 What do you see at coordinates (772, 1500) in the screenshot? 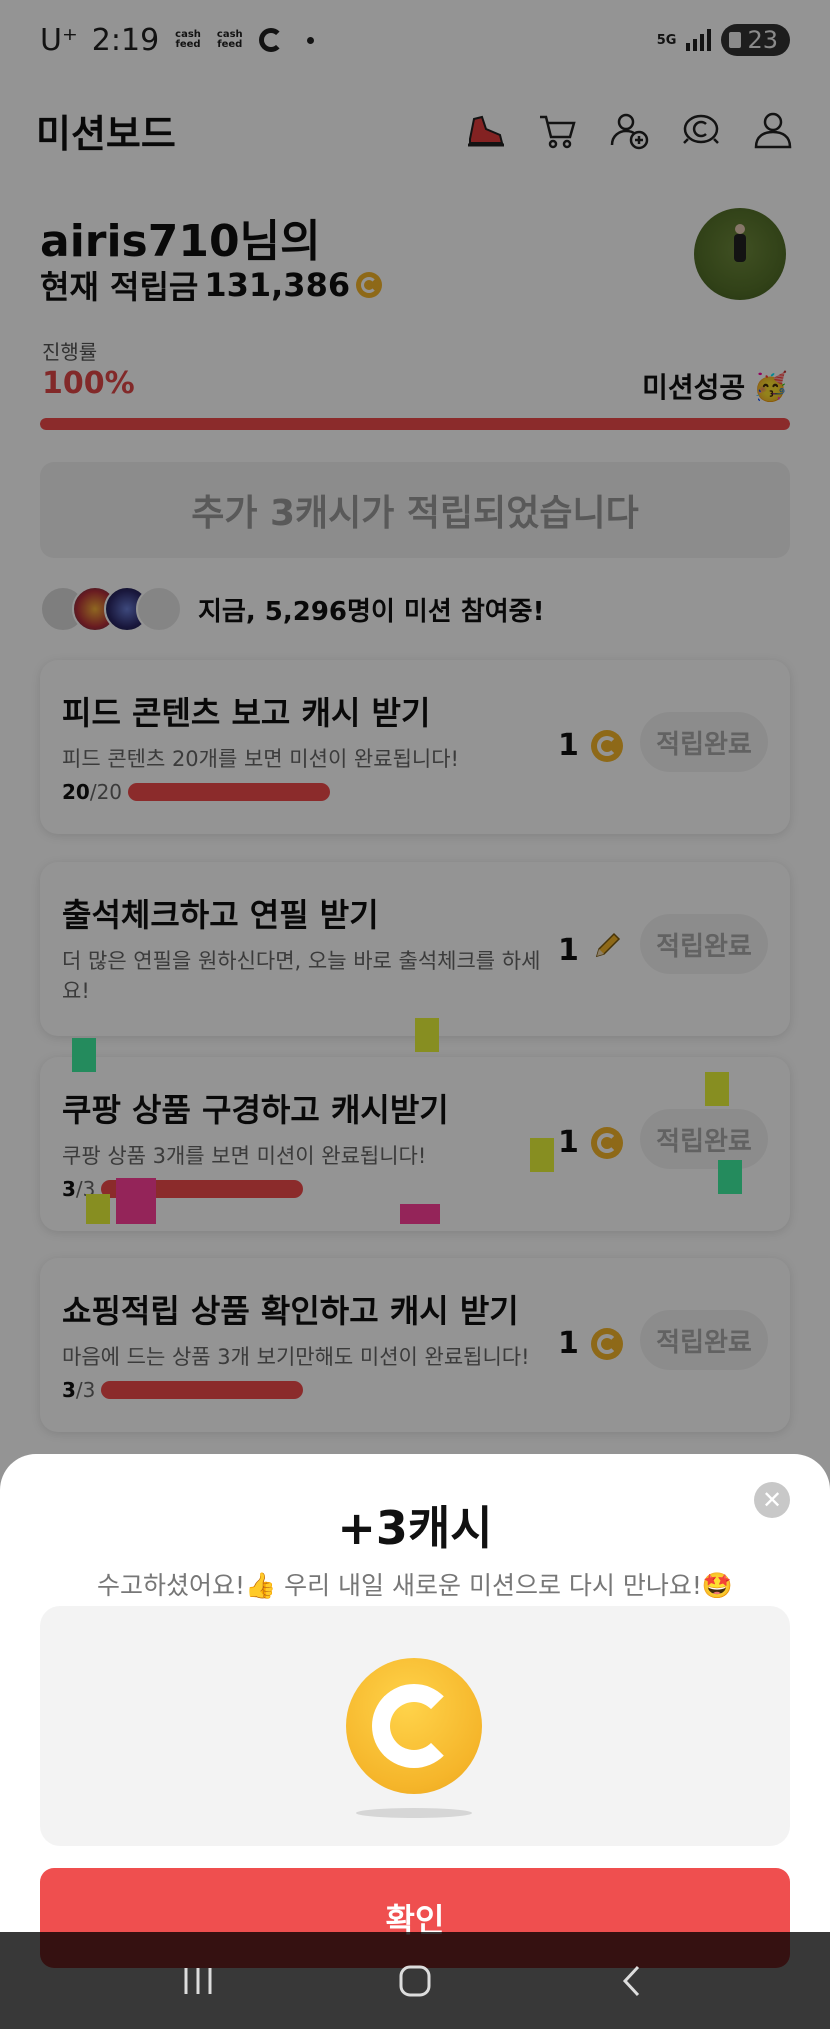
I see `close-icon: ✕` at bounding box center [772, 1500].